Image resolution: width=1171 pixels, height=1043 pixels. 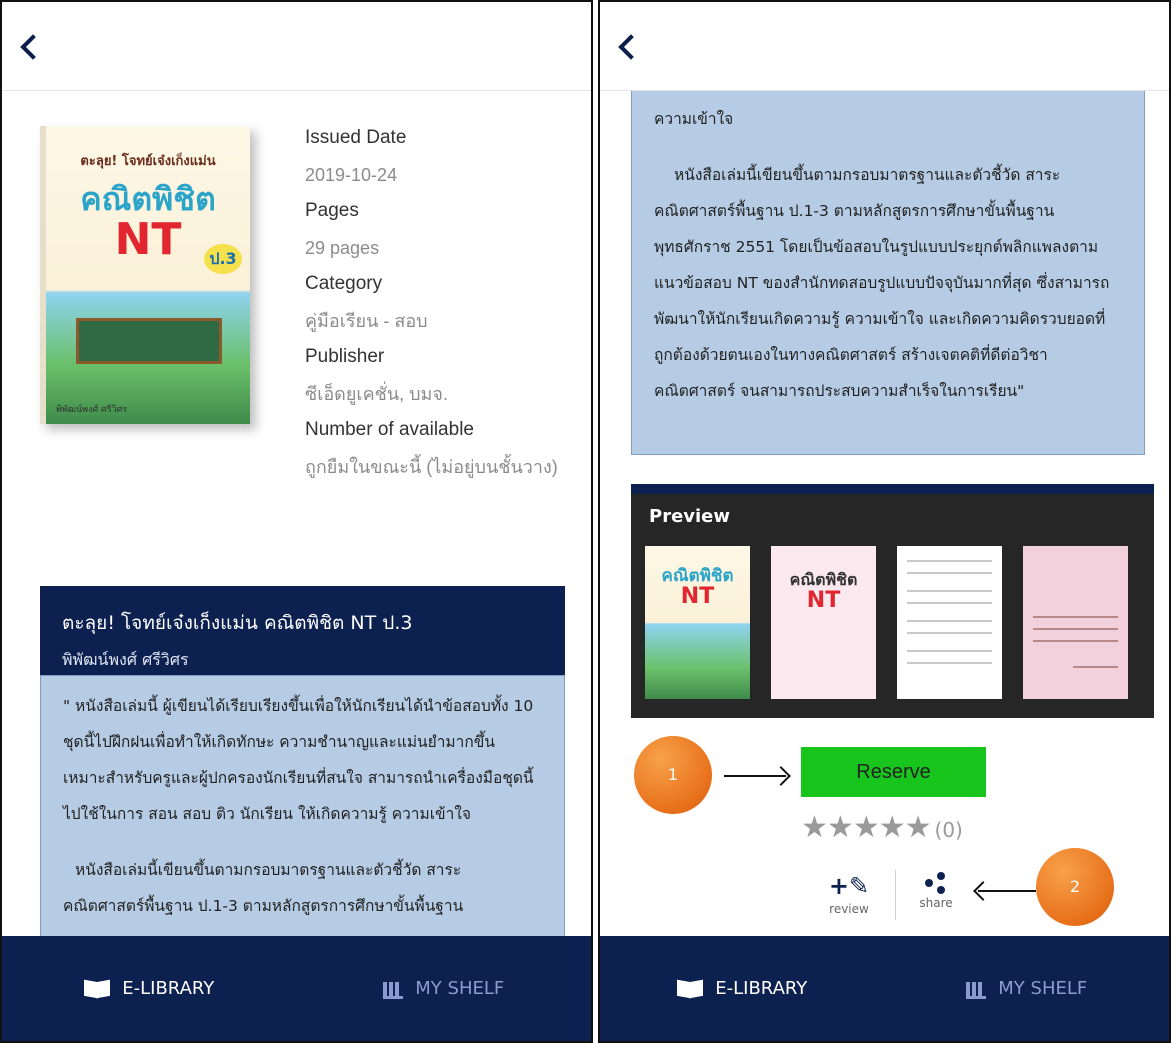 What do you see at coordinates (332, 210) in the screenshot?
I see `meta-label-pages: Pages` at bounding box center [332, 210].